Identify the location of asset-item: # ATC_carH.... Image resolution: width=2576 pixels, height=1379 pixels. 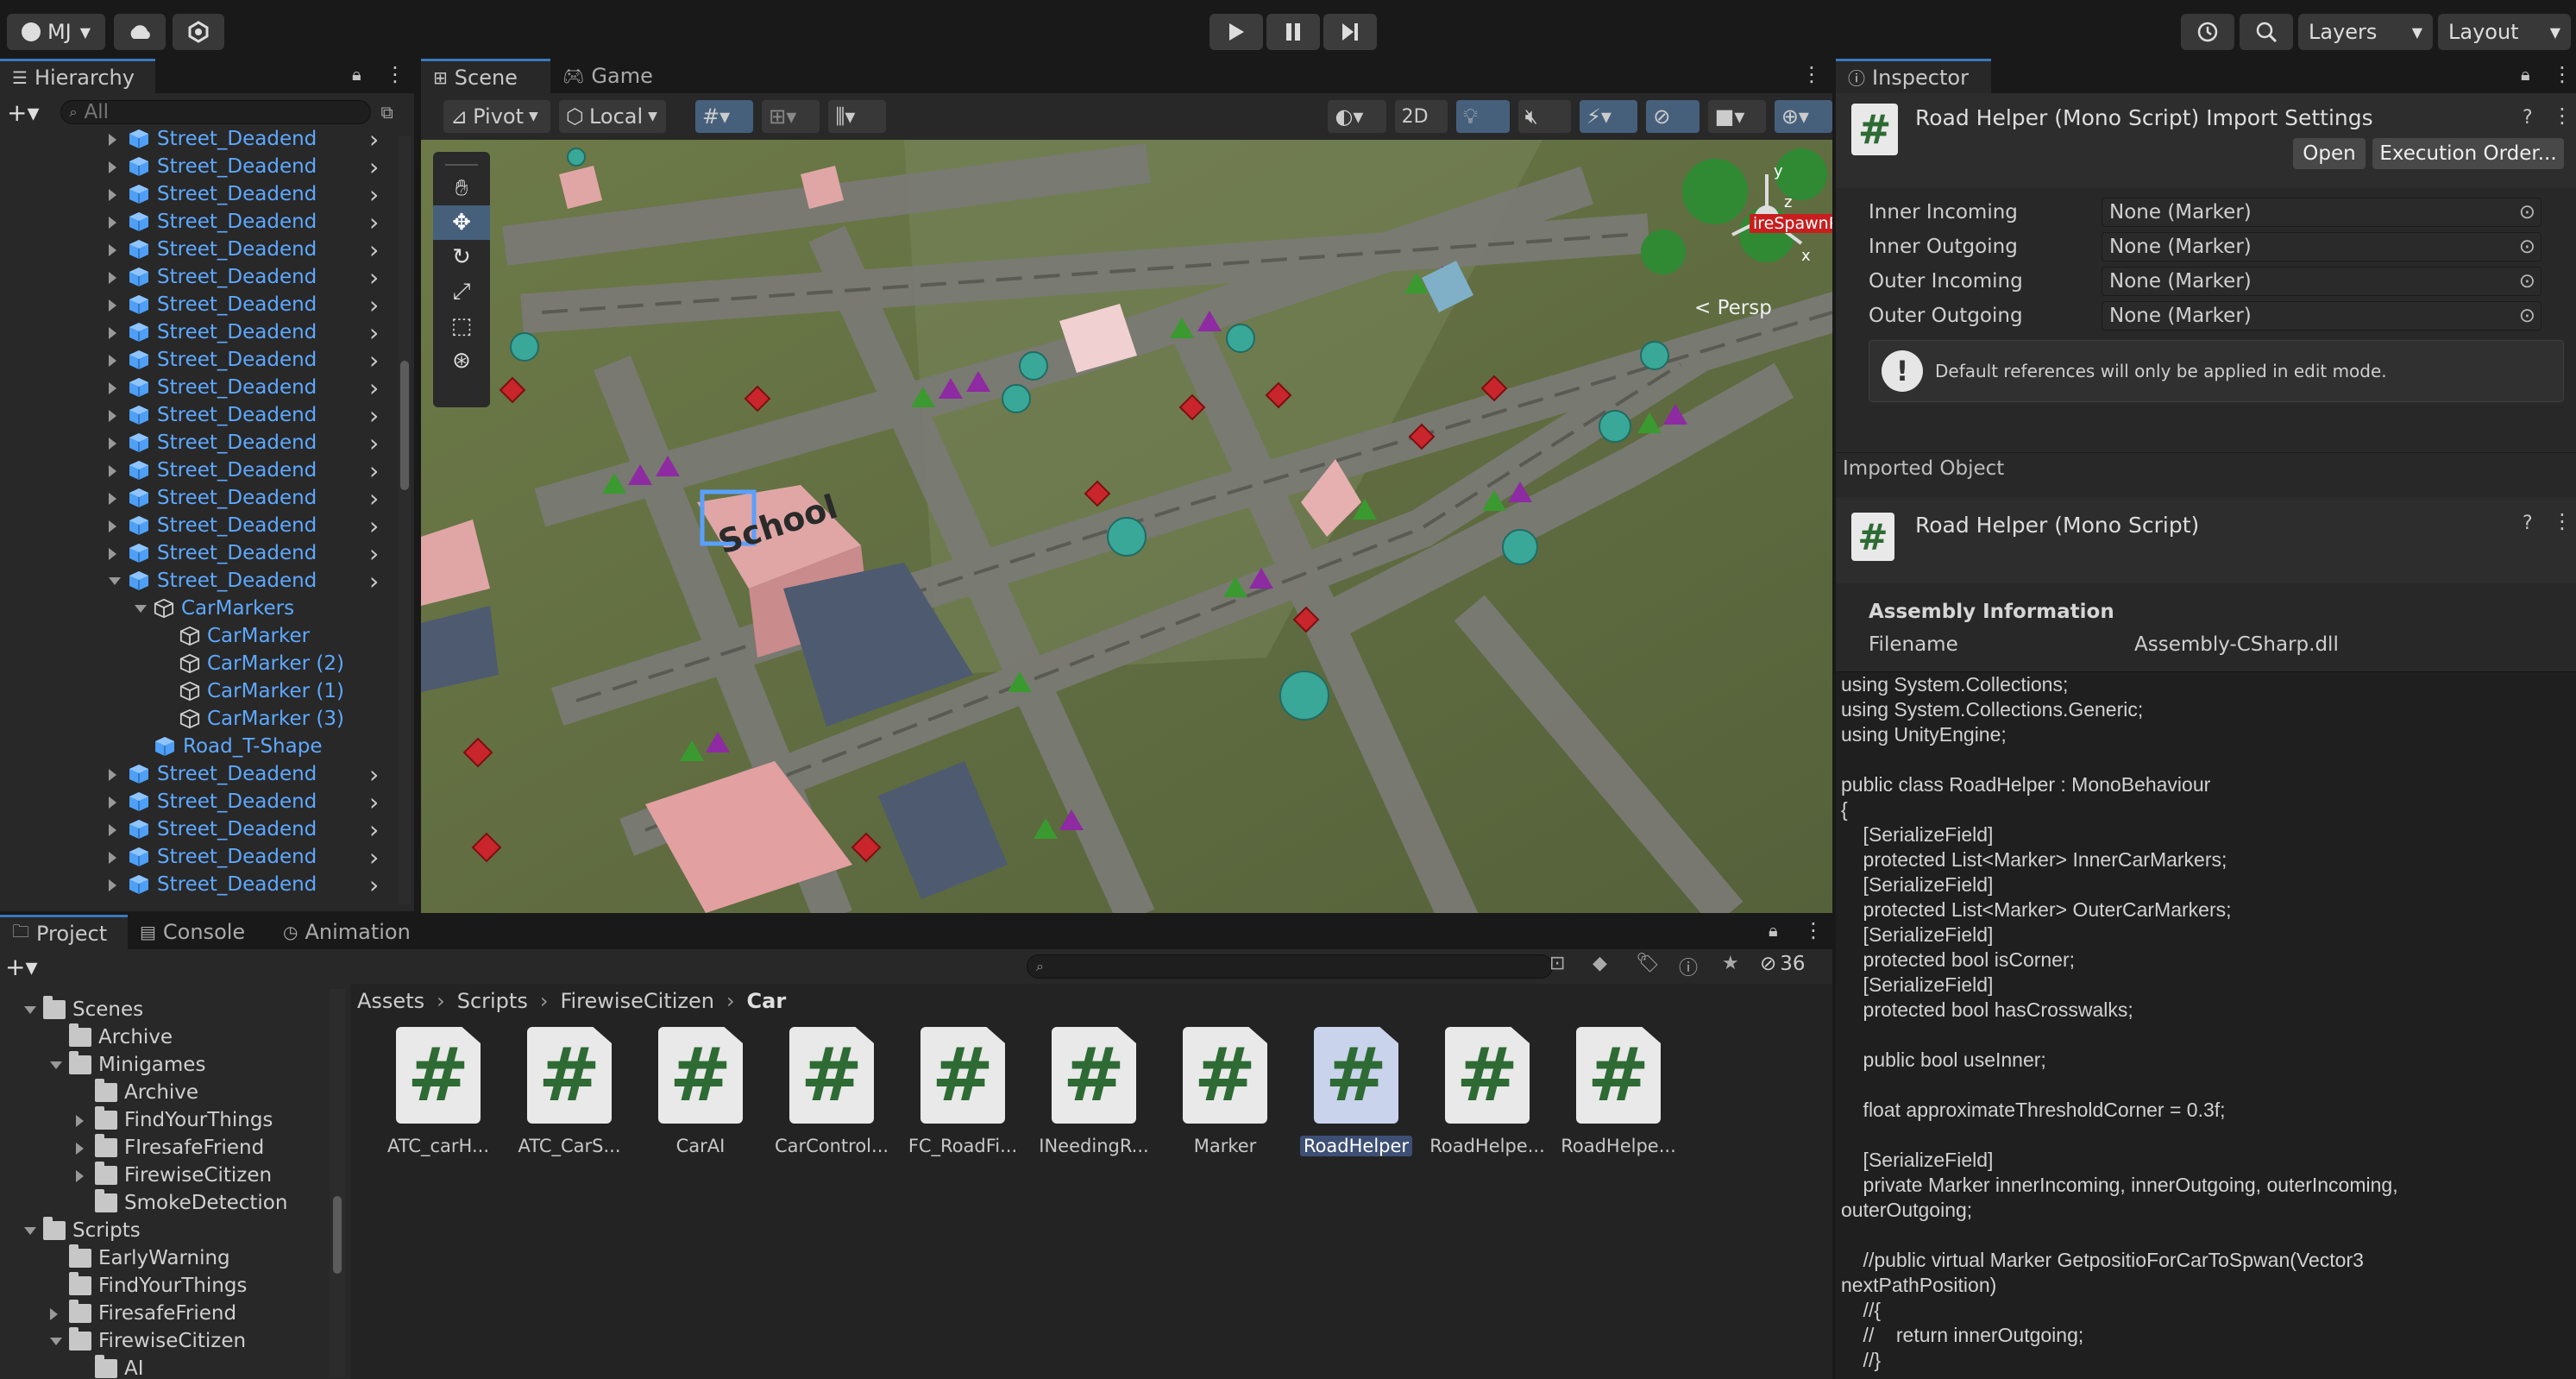
(438, 1091).